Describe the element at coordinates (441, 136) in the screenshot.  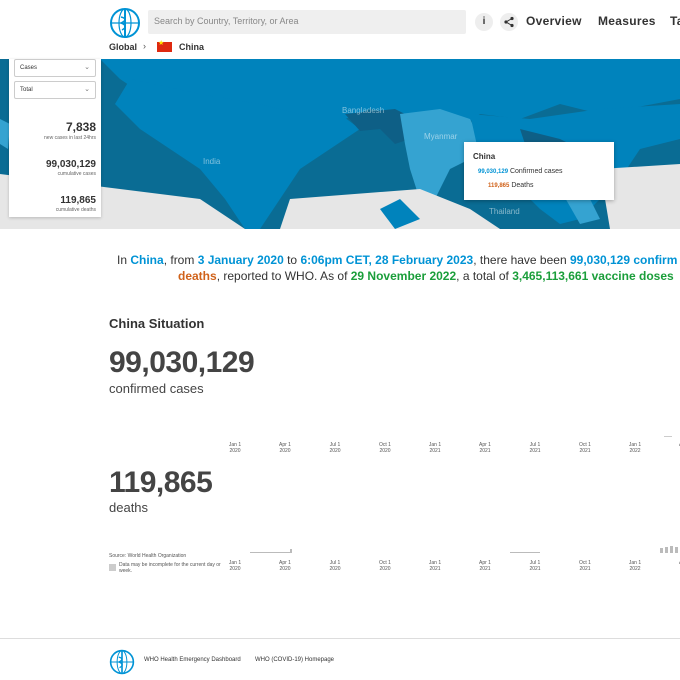
I see `map-label-myanmar: Myanmar` at that location.